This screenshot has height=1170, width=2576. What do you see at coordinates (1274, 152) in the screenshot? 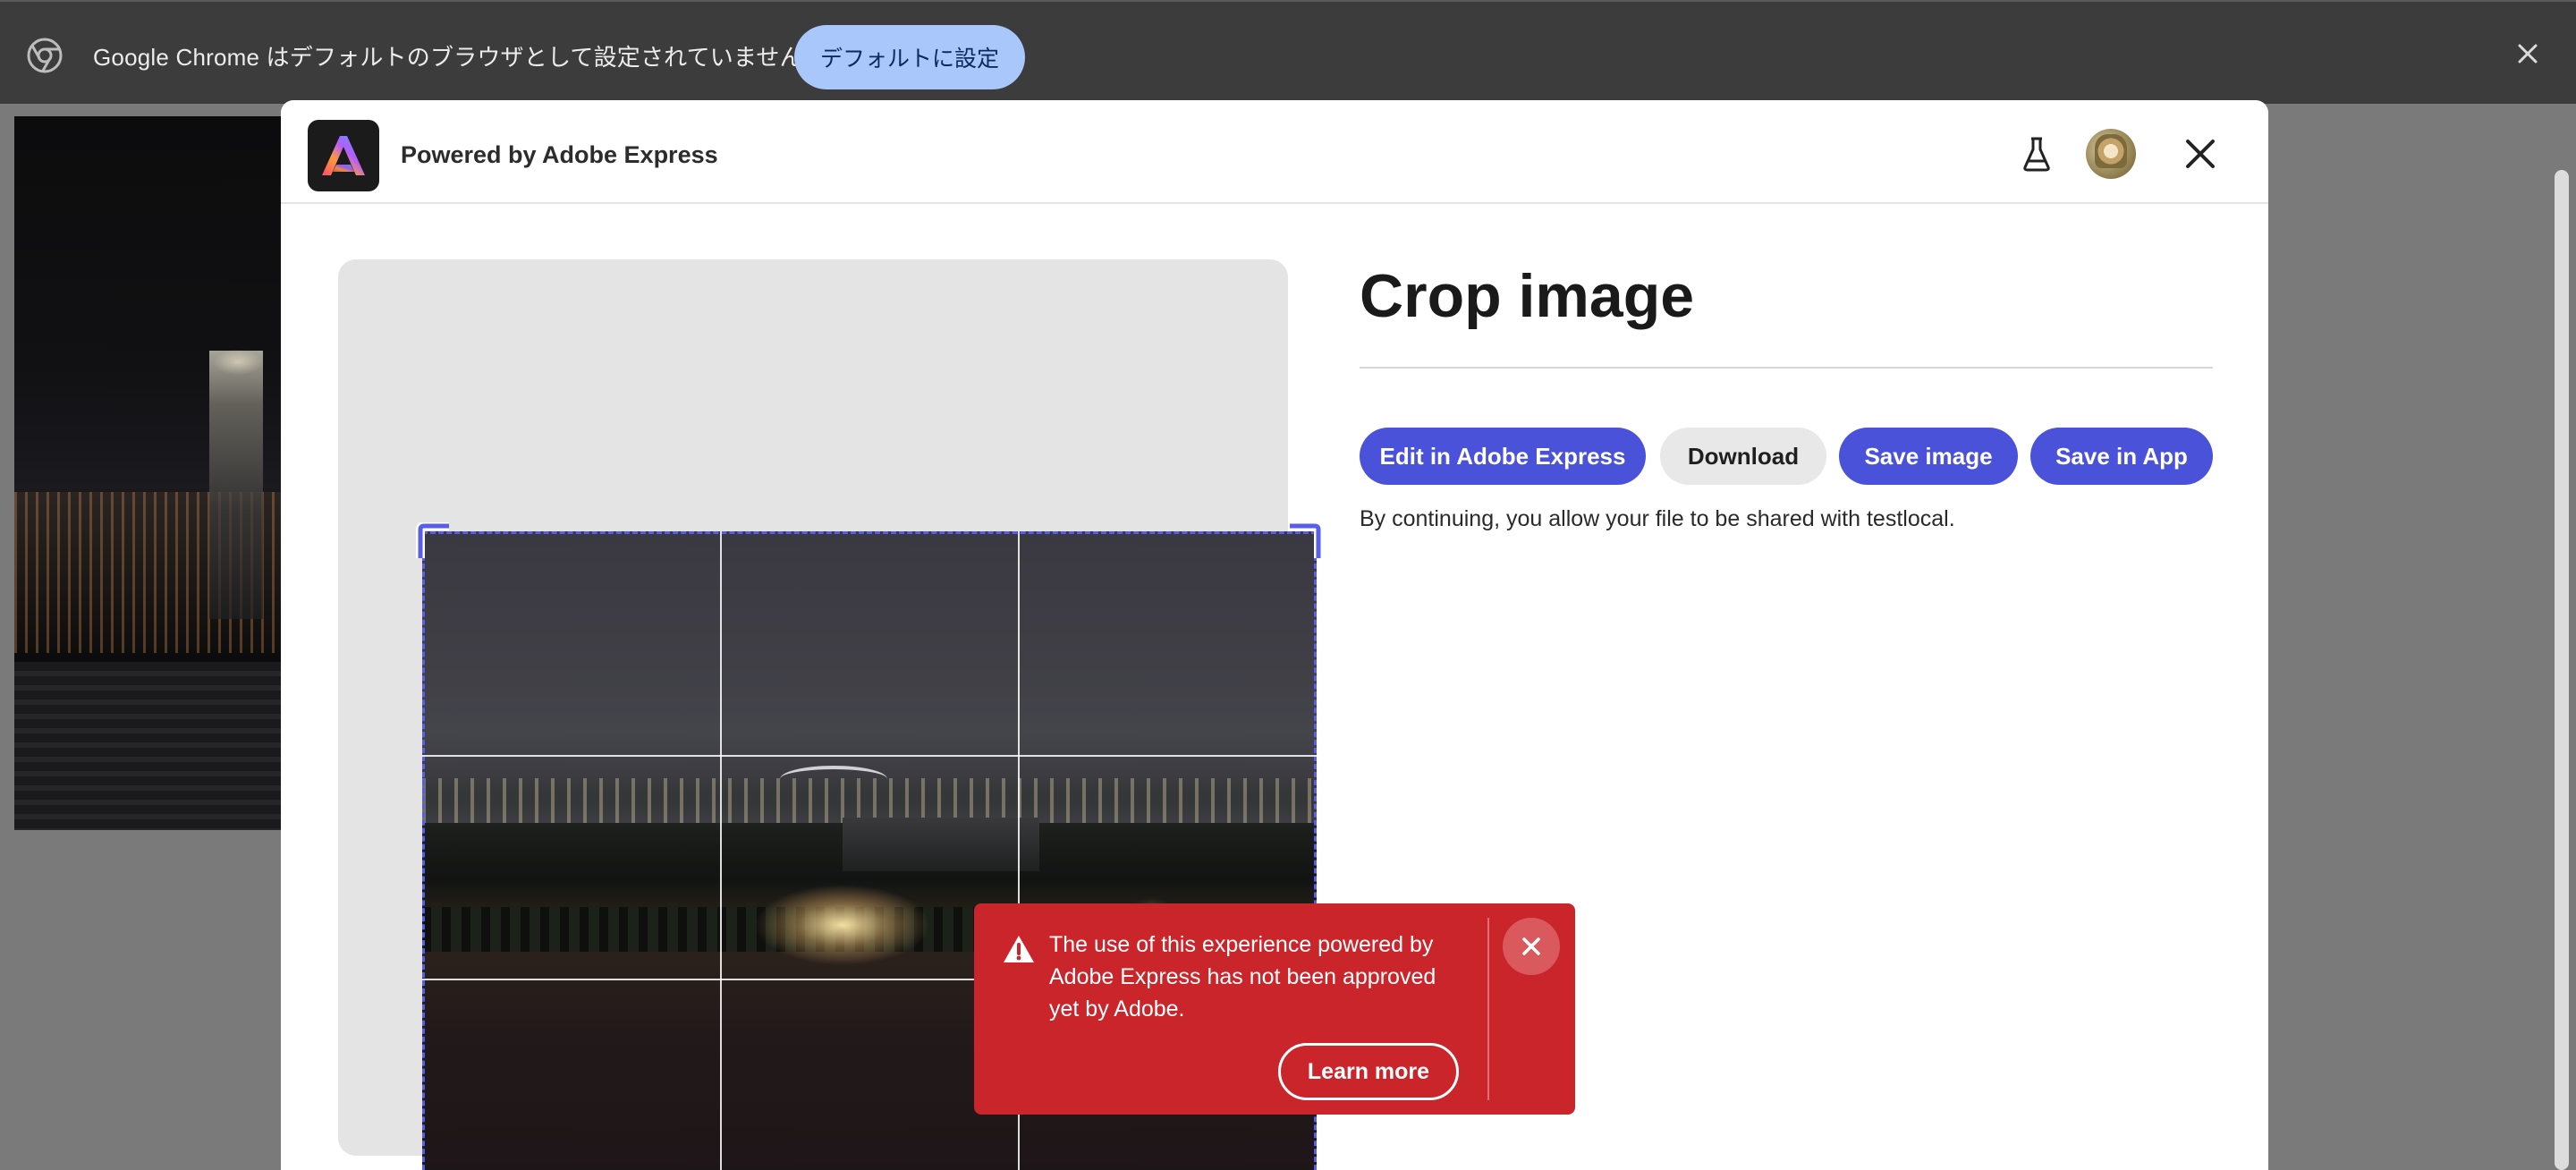
I see `modal-header: Powered by Adobe Express` at bounding box center [1274, 152].